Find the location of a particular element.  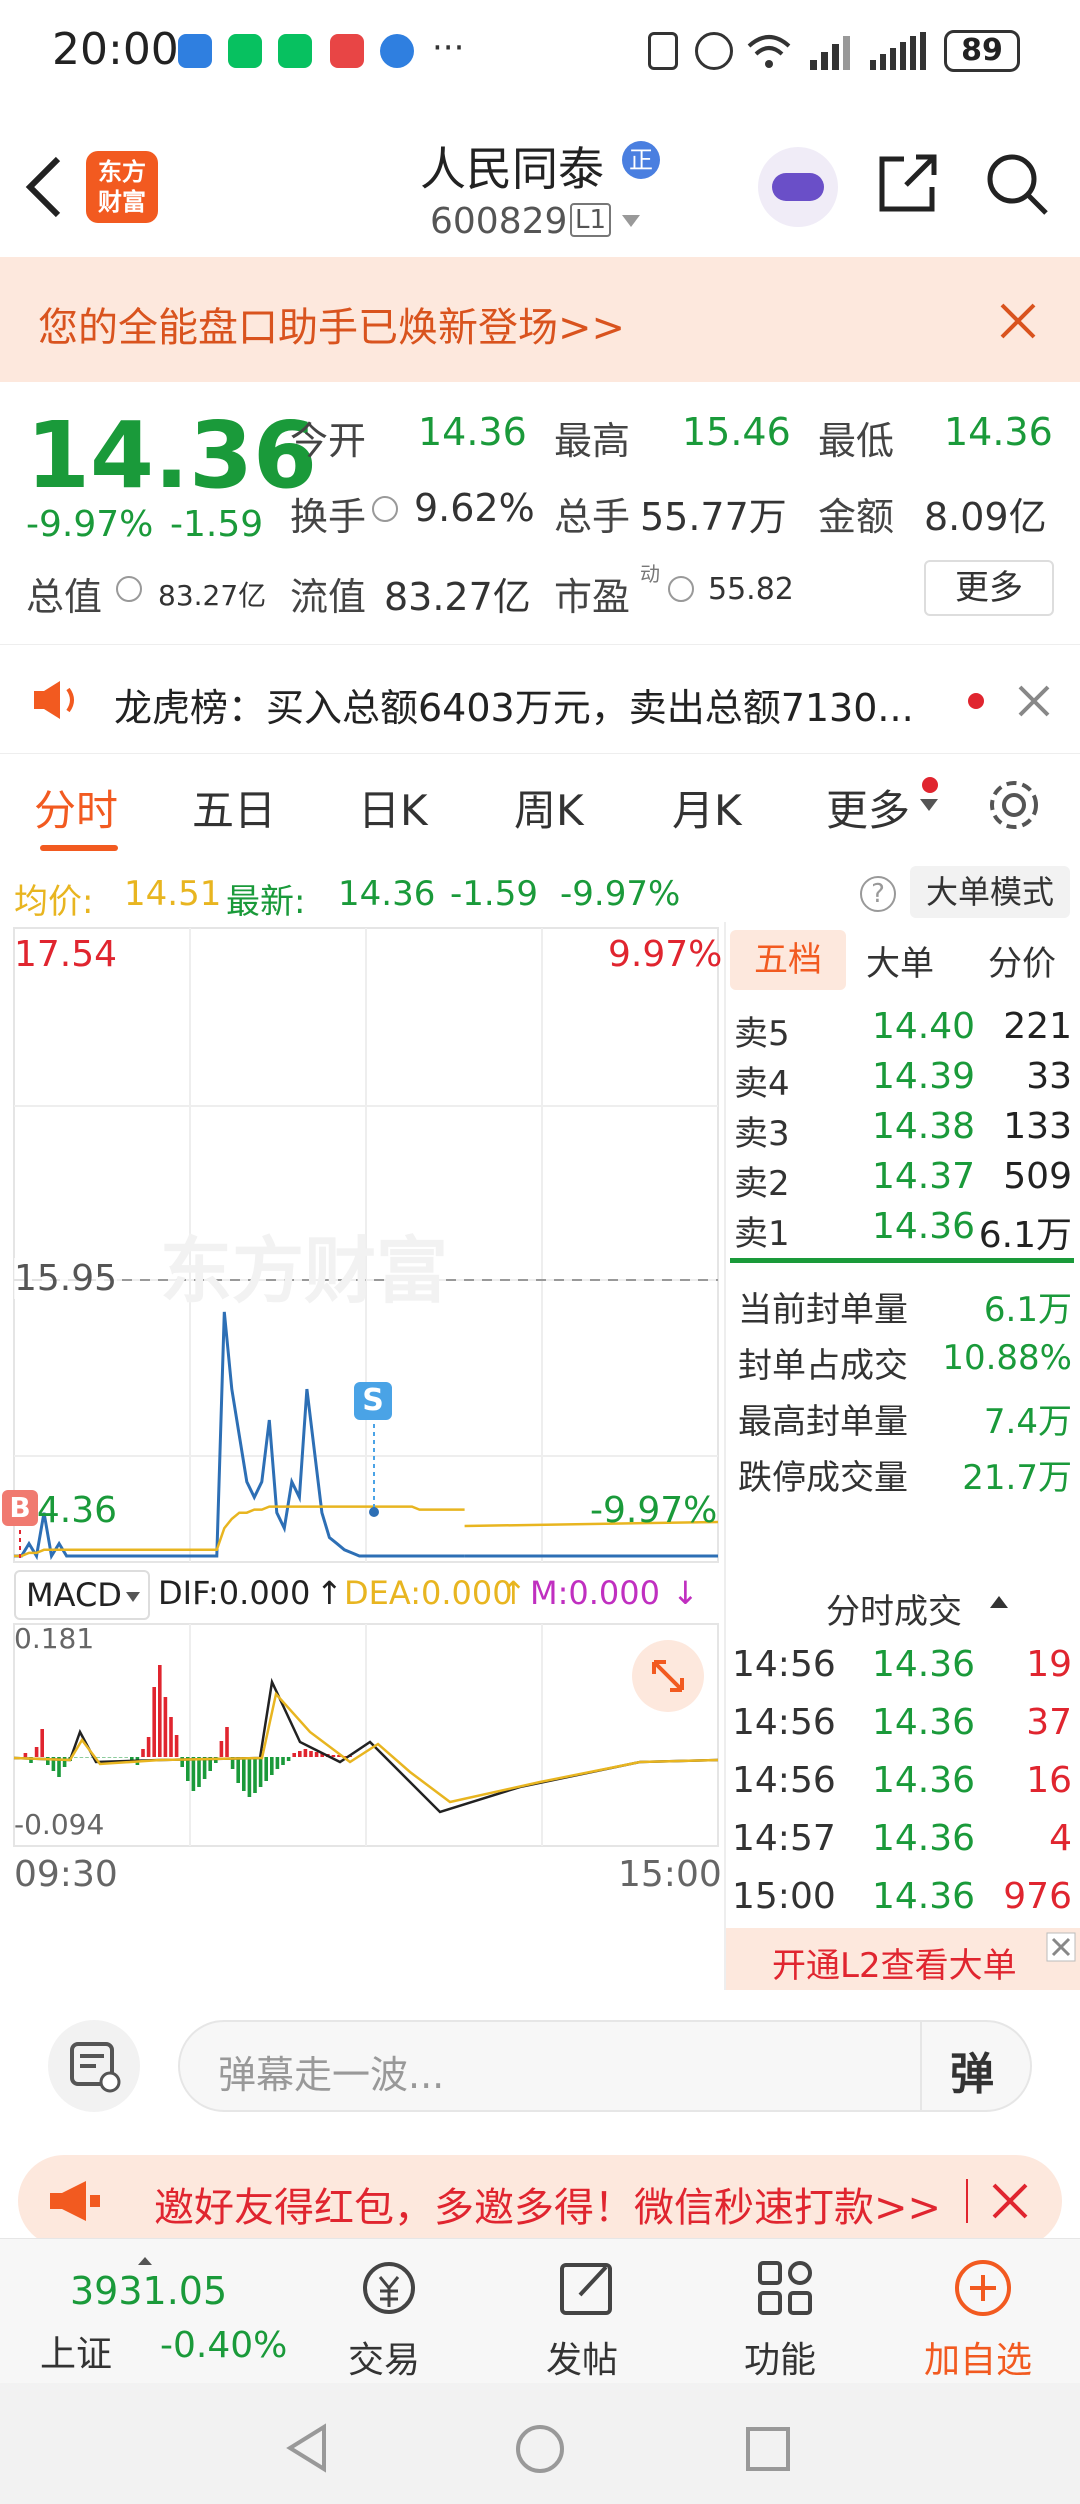

status-time: 20:00 is located at coordinates (115, 49).